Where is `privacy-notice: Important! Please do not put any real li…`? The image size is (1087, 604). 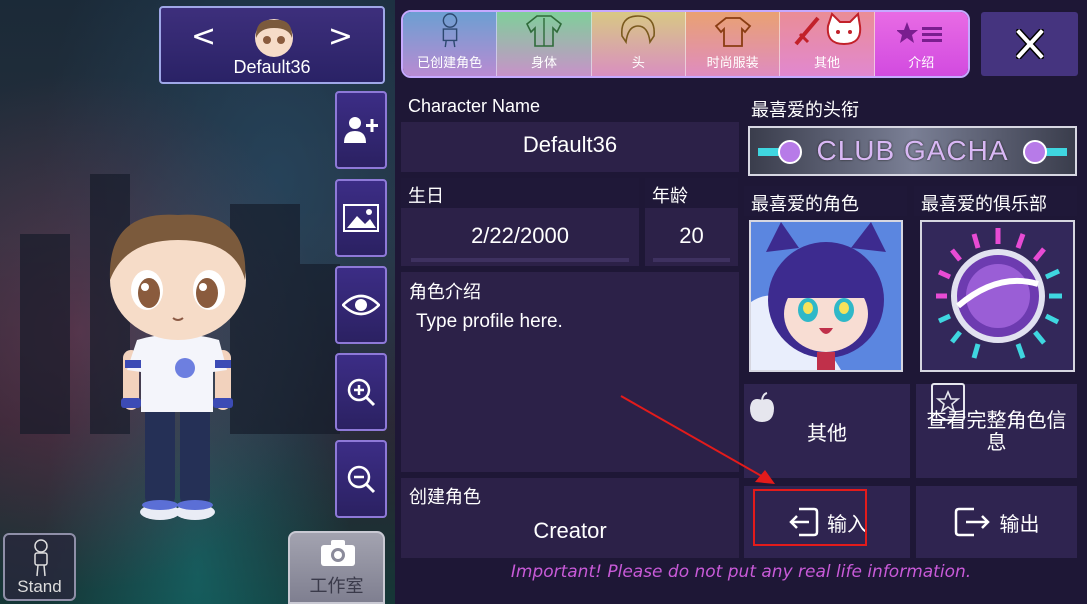
privacy-notice: Important! Please do not put any real li… is located at coordinates (741, 572).